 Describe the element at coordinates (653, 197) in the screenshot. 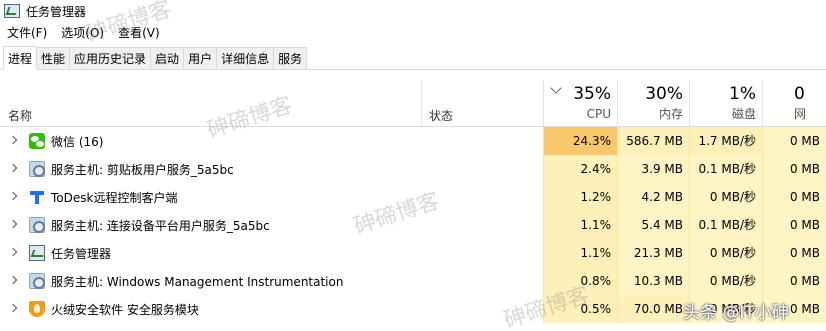

I see `memory-cell: 4.2 MB` at that location.